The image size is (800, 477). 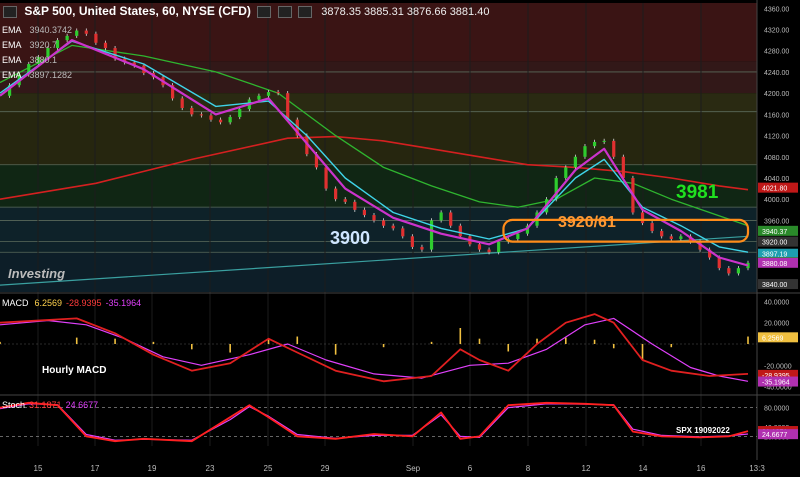 What do you see at coordinates (703, 430) in the screenshot?
I see `footer-note: SPX 19092022` at bounding box center [703, 430].